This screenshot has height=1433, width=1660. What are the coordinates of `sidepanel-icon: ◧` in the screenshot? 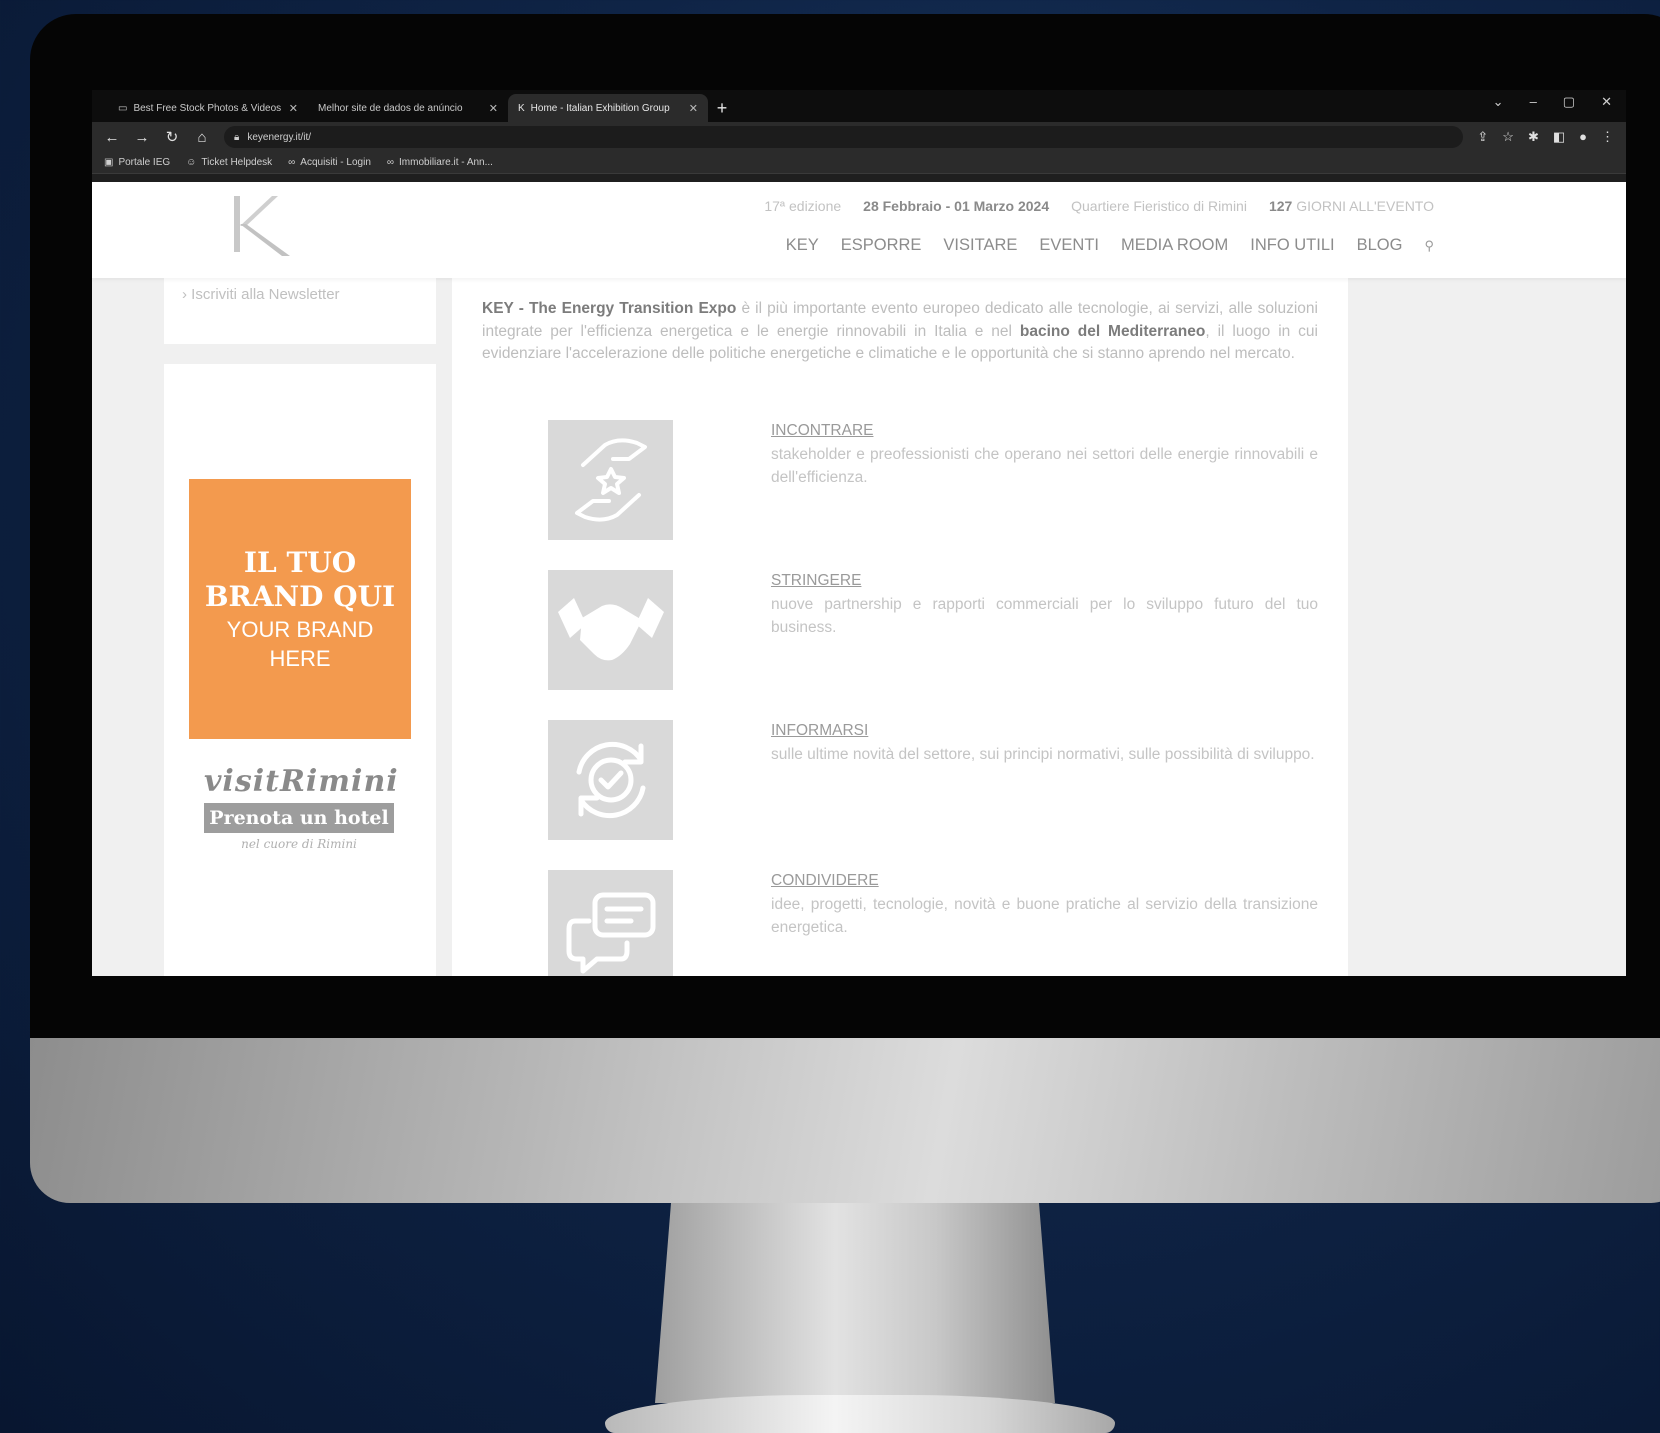 It's located at (1559, 137).